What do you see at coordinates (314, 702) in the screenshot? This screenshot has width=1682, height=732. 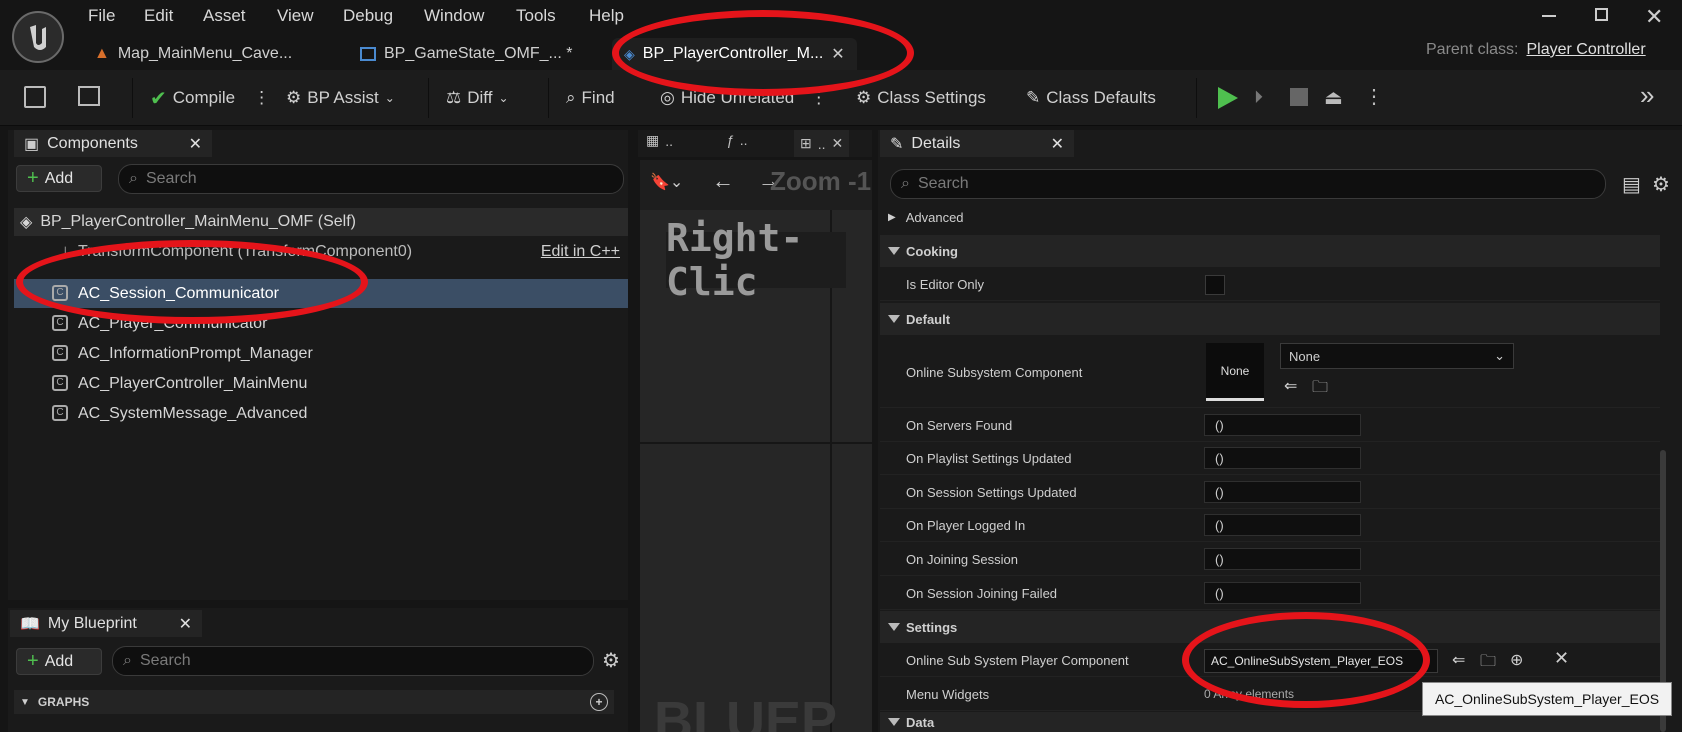 I see `graphs-category: ▼ GRAPHS +` at bounding box center [314, 702].